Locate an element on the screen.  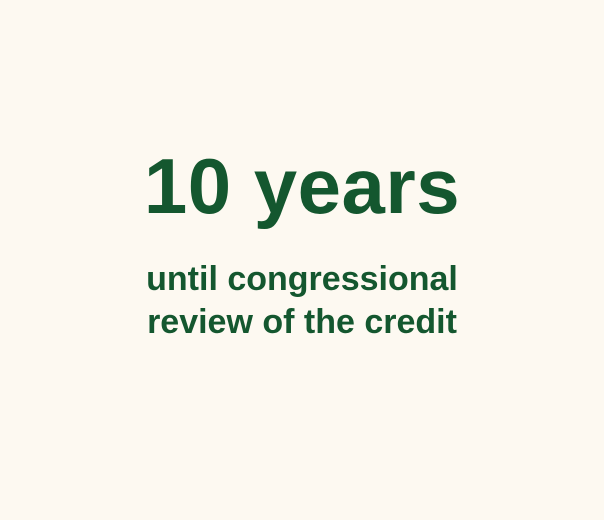
stat-caption-line-2: review of the credit is located at coordinates (302, 322).